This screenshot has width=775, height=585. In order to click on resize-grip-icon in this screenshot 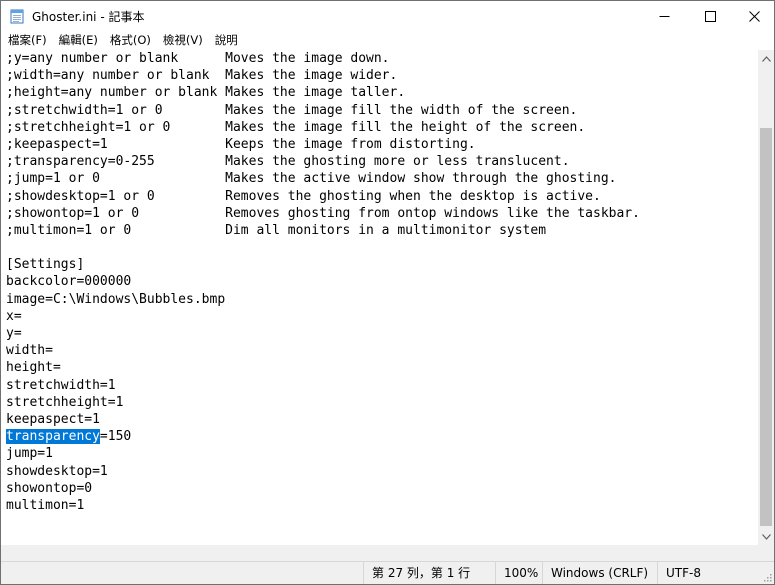, I will do `click(767, 577)`.